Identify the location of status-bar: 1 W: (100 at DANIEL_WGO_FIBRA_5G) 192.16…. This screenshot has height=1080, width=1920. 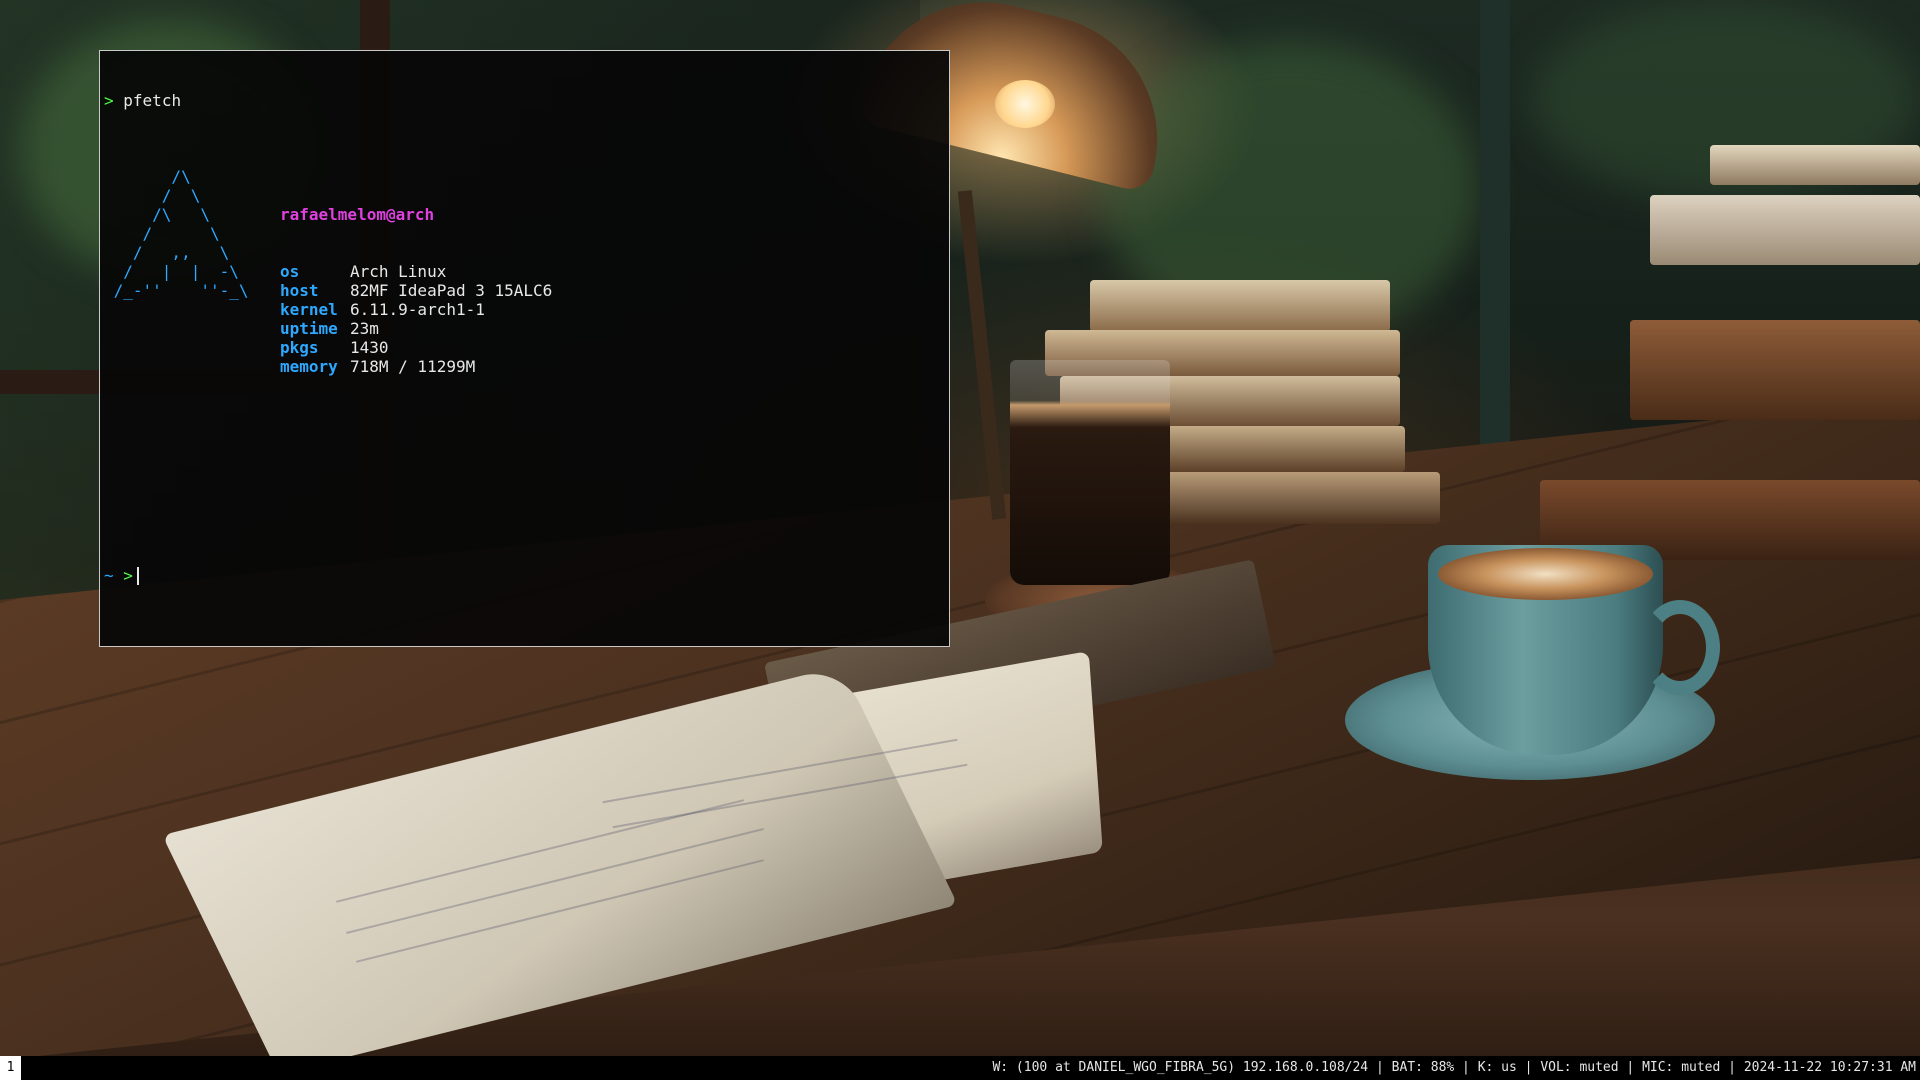
(960, 1068).